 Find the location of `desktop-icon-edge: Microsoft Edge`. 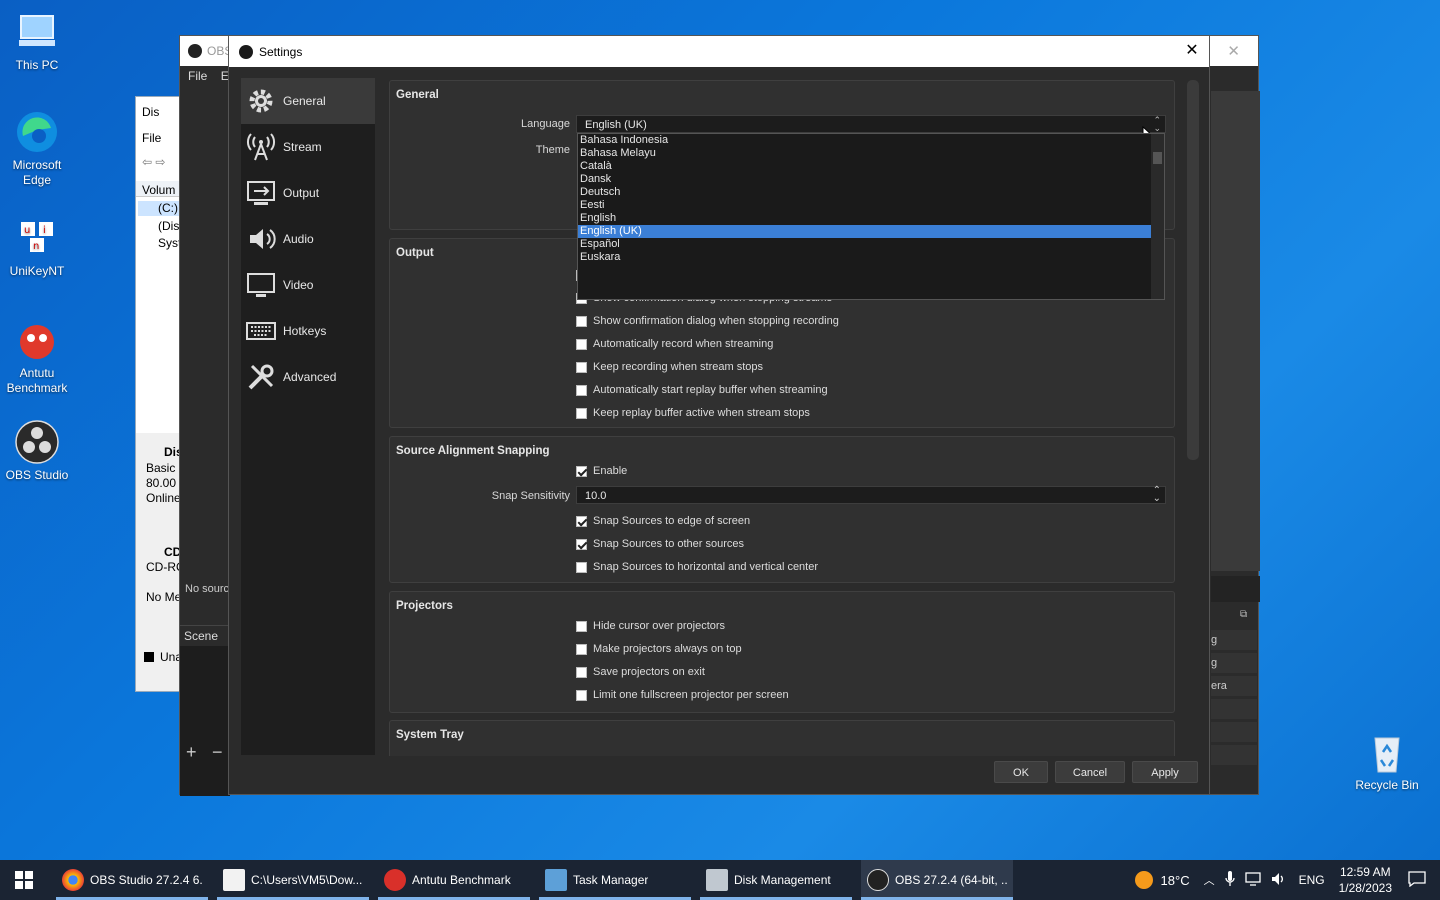

desktop-icon-edge: Microsoft Edge is located at coordinates (37, 149).